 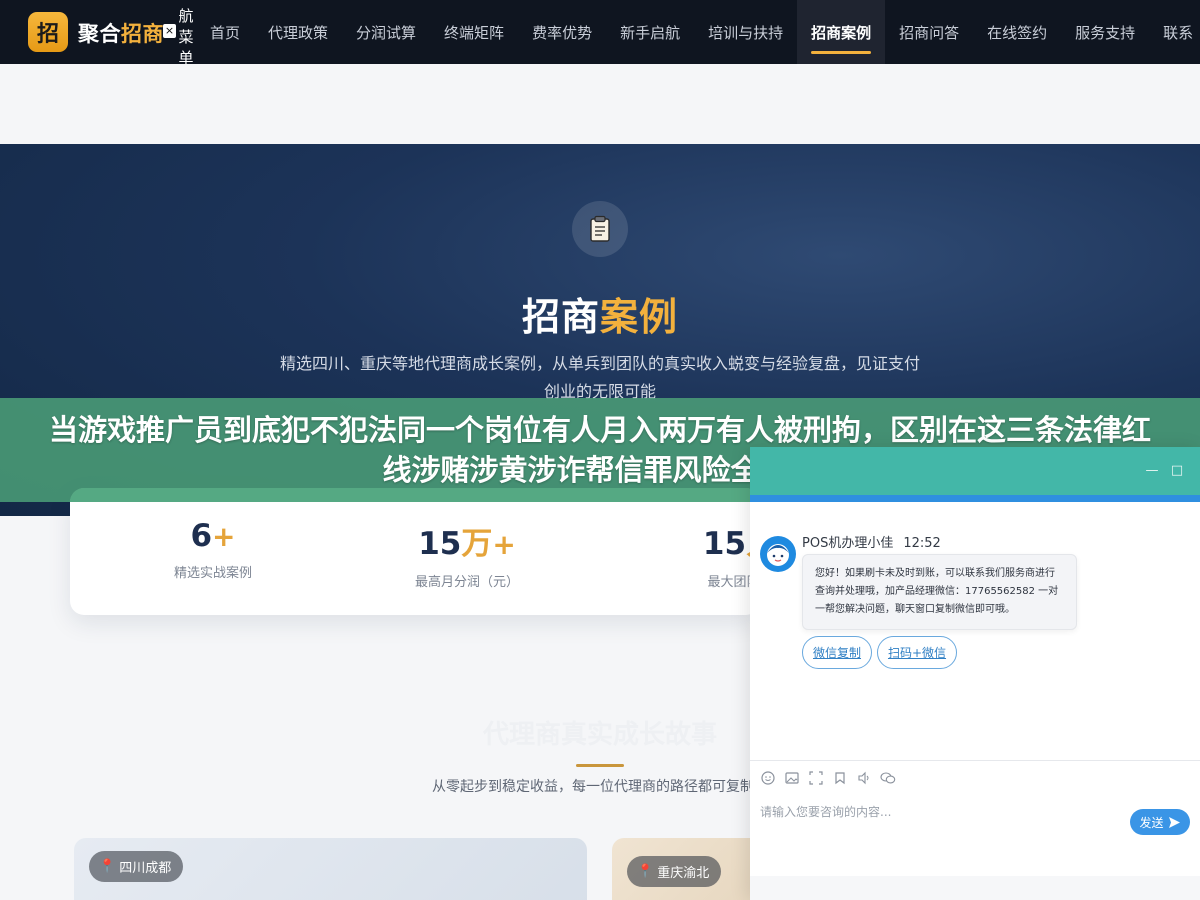 What do you see at coordinates (1105, 32) in the screenshot?
I see `nav-item-service-support: 服务支持` at bounding box center [1105, 32].